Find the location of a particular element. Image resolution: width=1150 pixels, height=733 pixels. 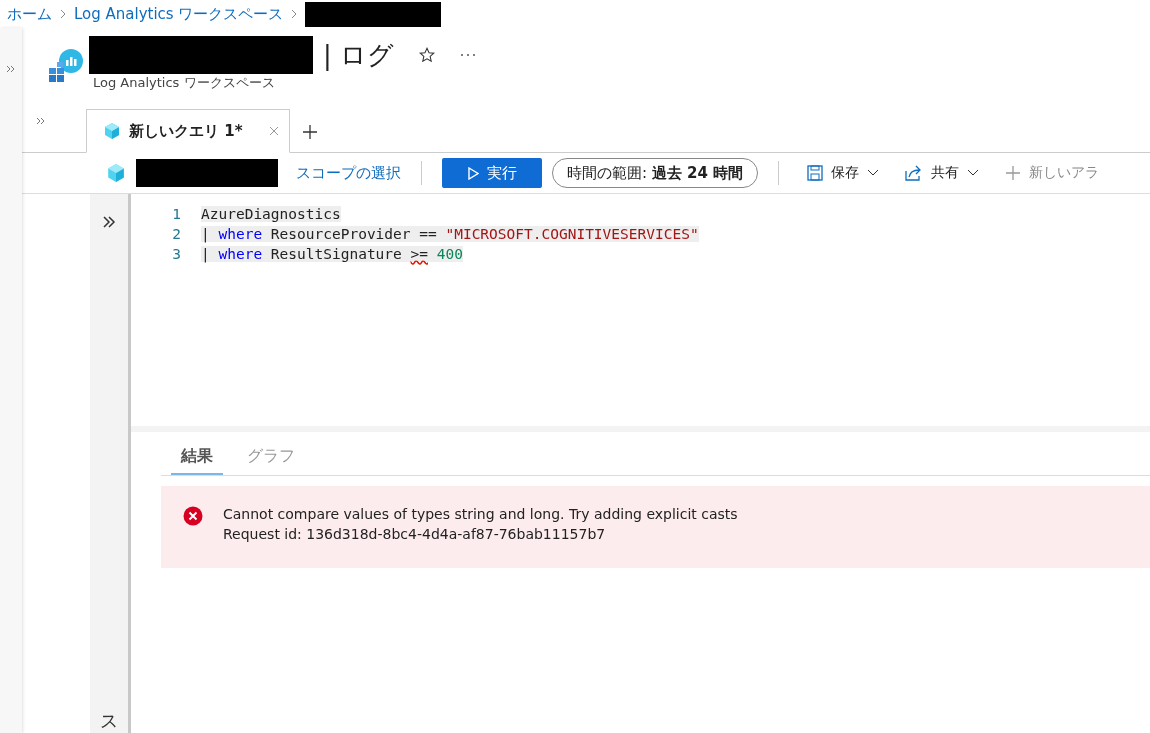

expand-icon is located at coordinates (109, 222).